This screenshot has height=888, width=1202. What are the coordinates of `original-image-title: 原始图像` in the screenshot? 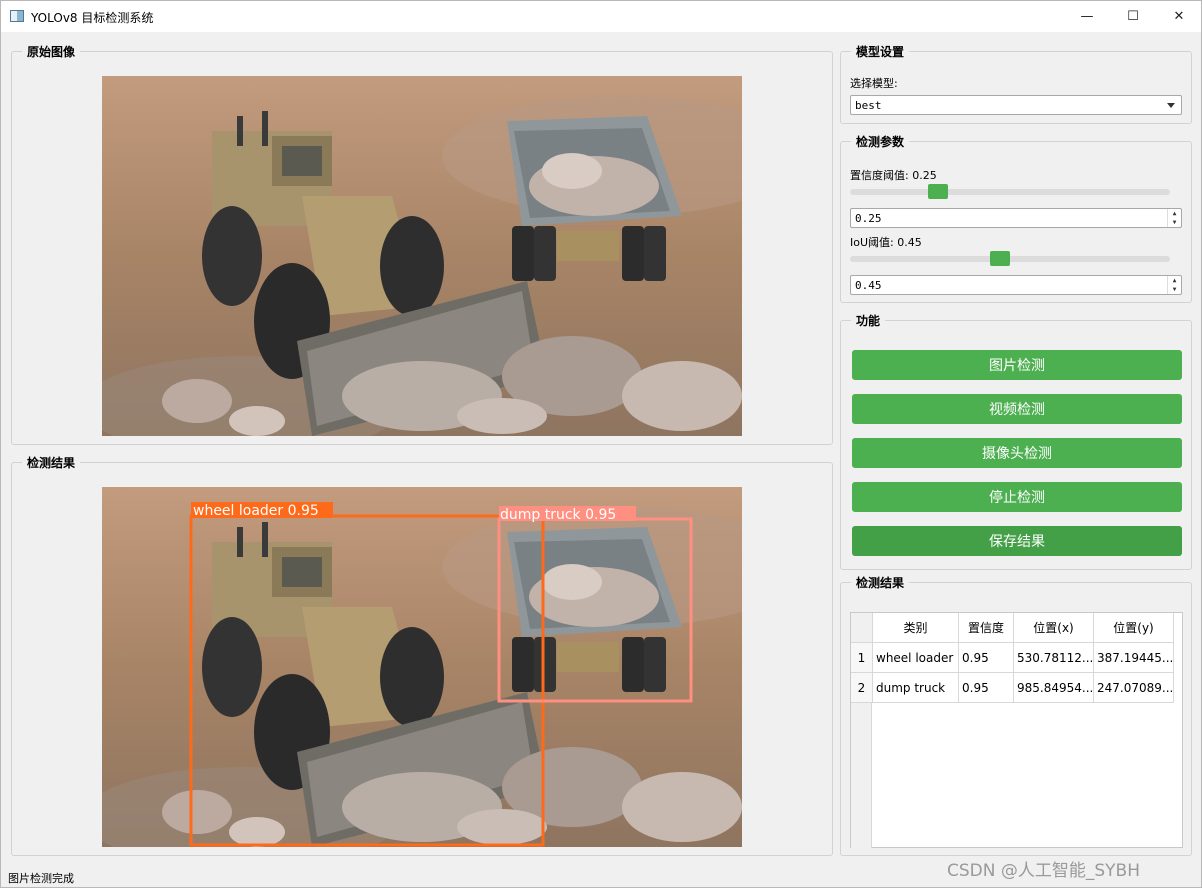 It's located at (51, 51).